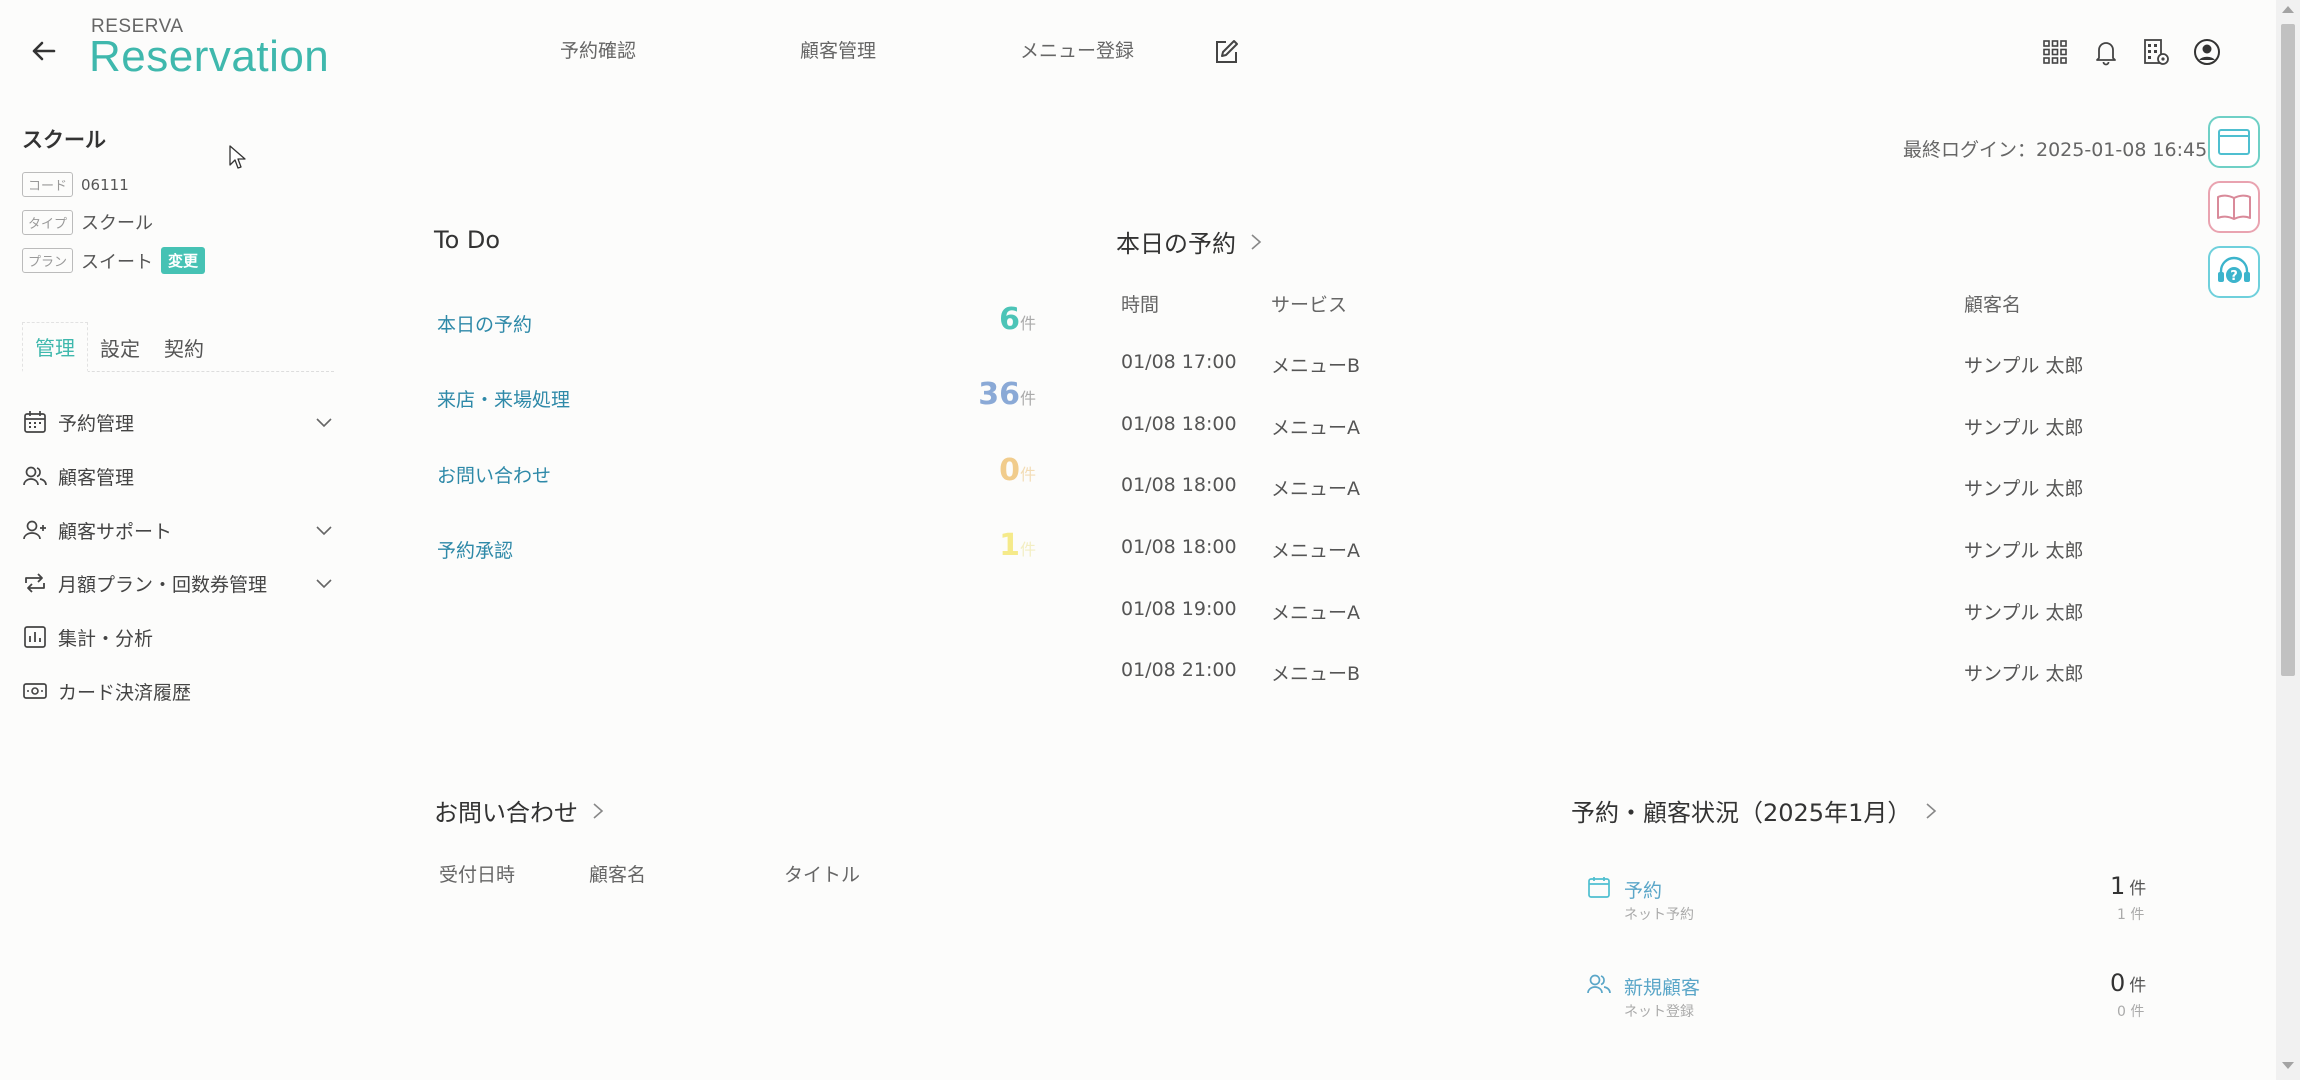  I want to click on todo-count-value: 36, so click(999, 394).